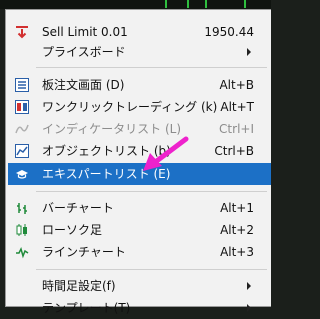 This screenshot has height=319, width=320. What do you see at coordinates (22, 85) in the screenshot?
I see `order-book-icon` at bounding box center [22, 85].